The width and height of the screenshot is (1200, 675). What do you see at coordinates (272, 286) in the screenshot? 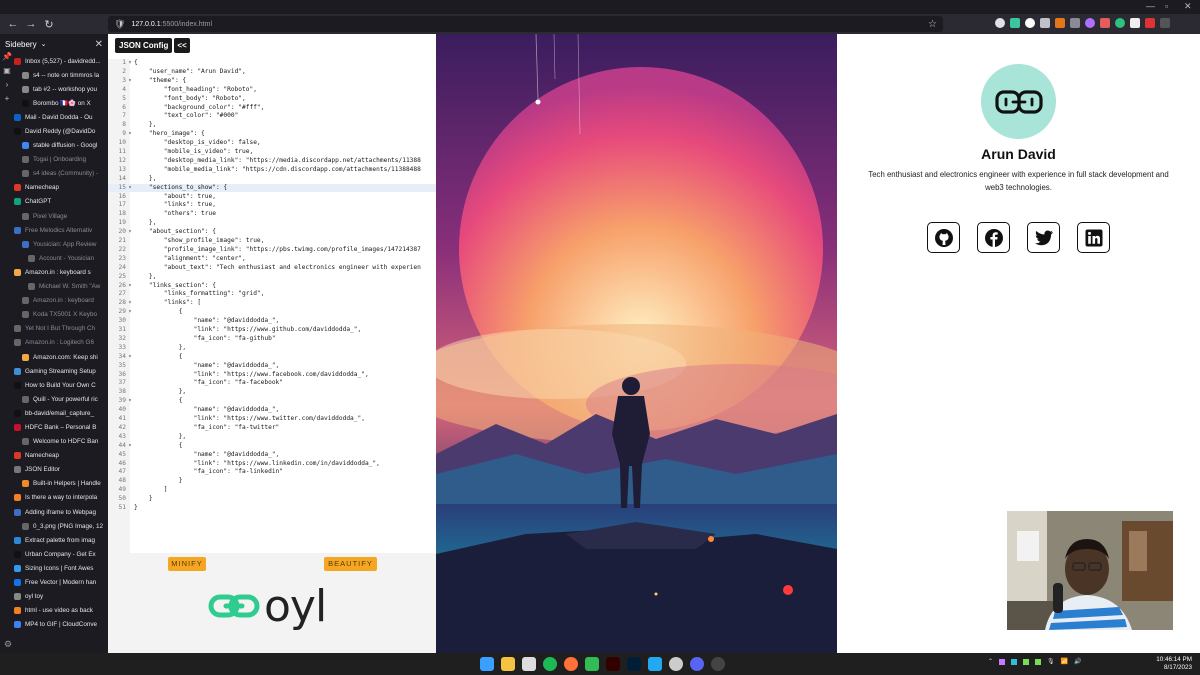
I see `code-line: 26 ▾ "links_section": {` at bounding box center [272, 286].